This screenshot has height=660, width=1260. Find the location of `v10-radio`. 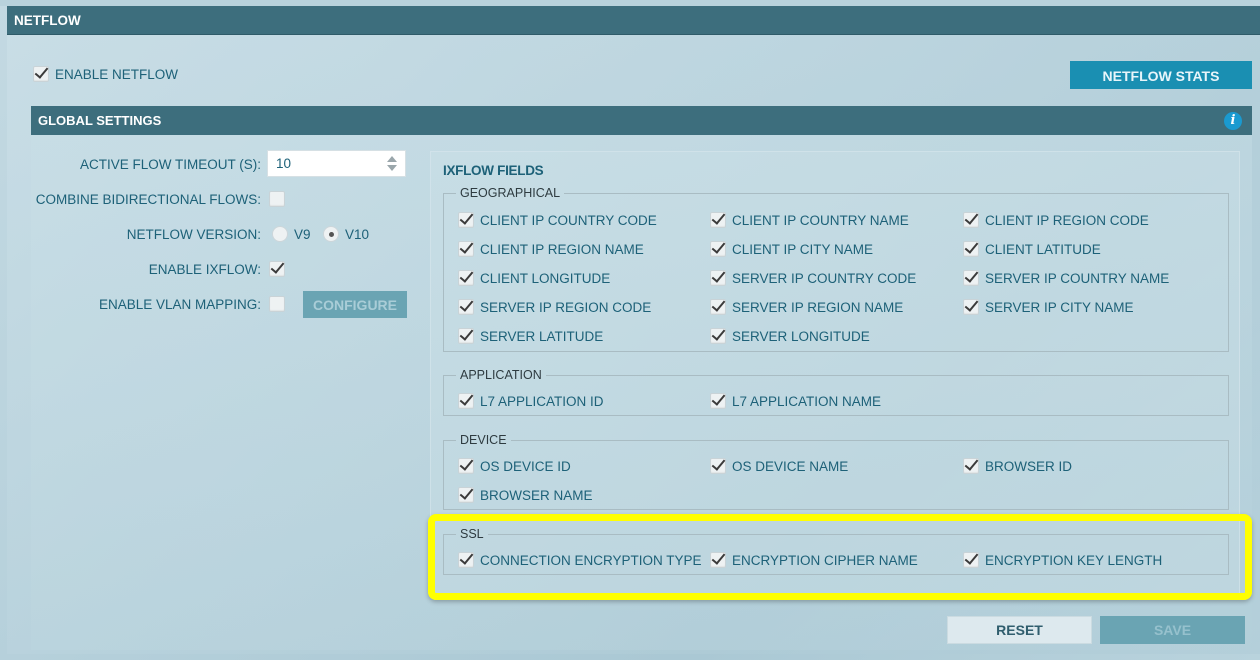

v10-radio is located at coordinates (331, 234).